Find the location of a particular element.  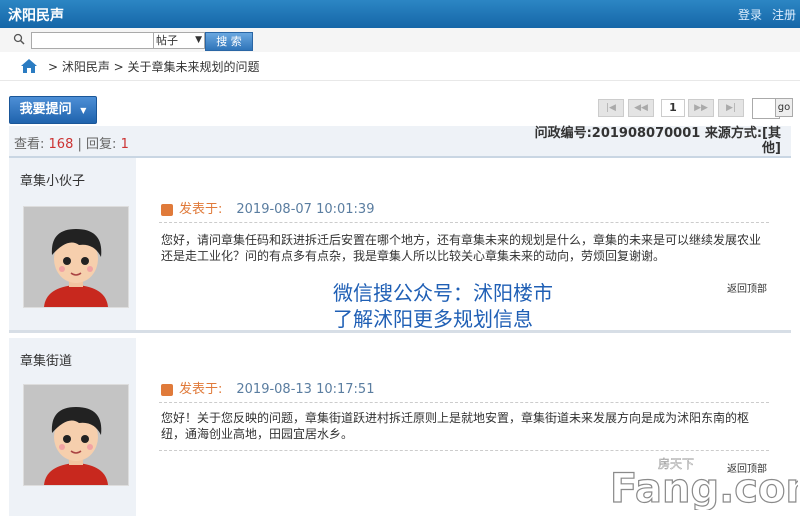

back-to-top-link: 返回顶部 is located at coordinates (747, 287).